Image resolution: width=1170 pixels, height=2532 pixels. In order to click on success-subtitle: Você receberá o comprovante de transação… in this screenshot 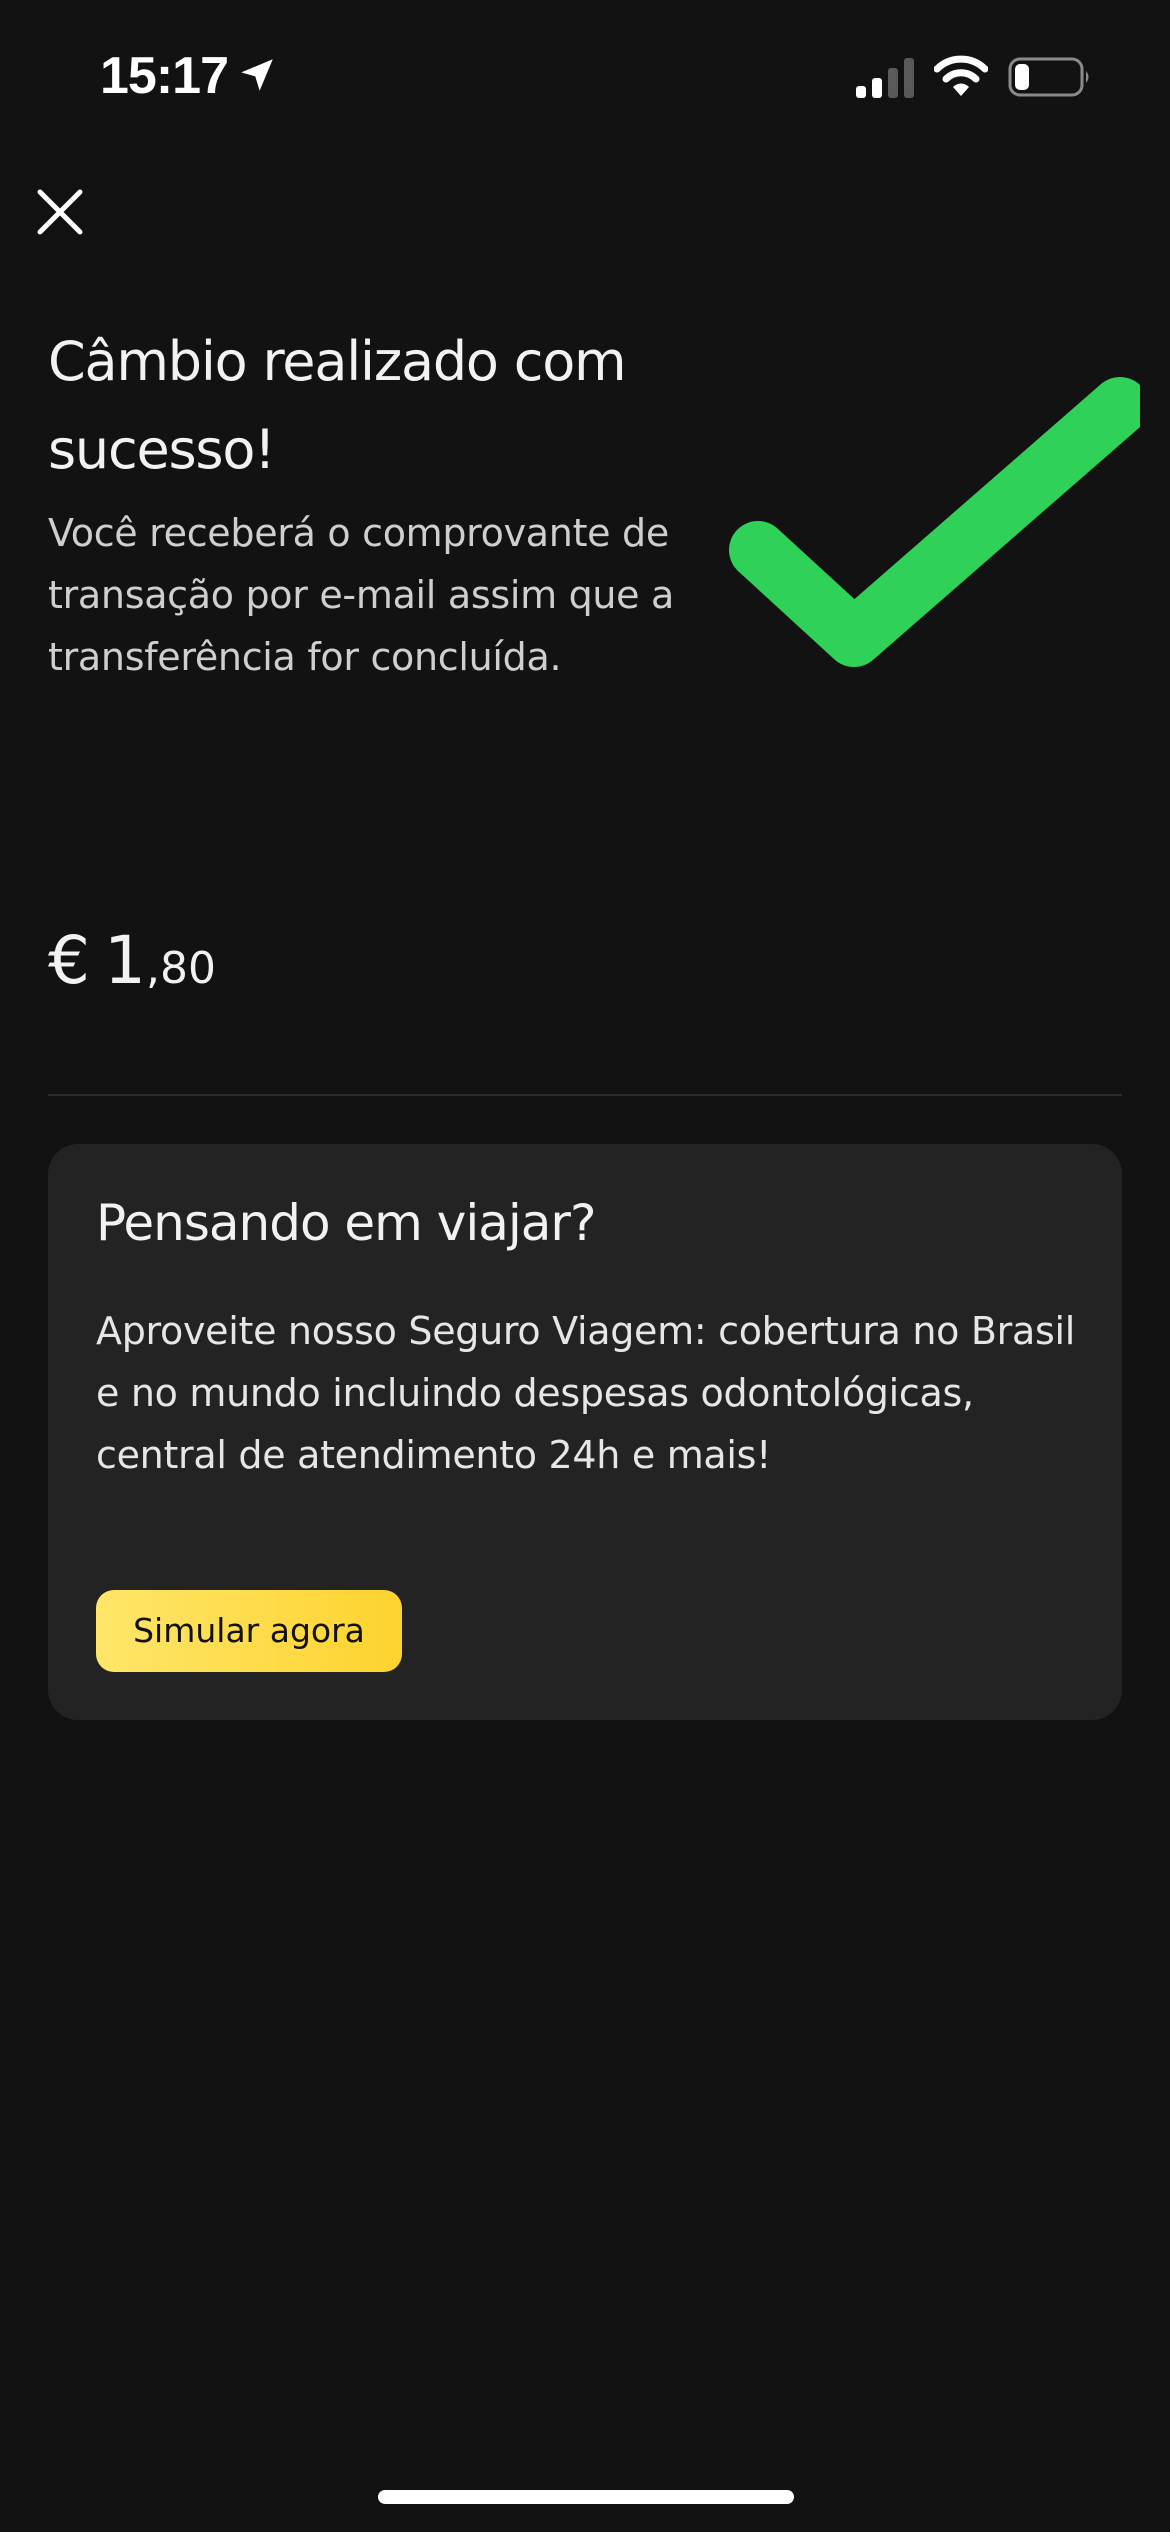, I will do `click(361, 595)`.